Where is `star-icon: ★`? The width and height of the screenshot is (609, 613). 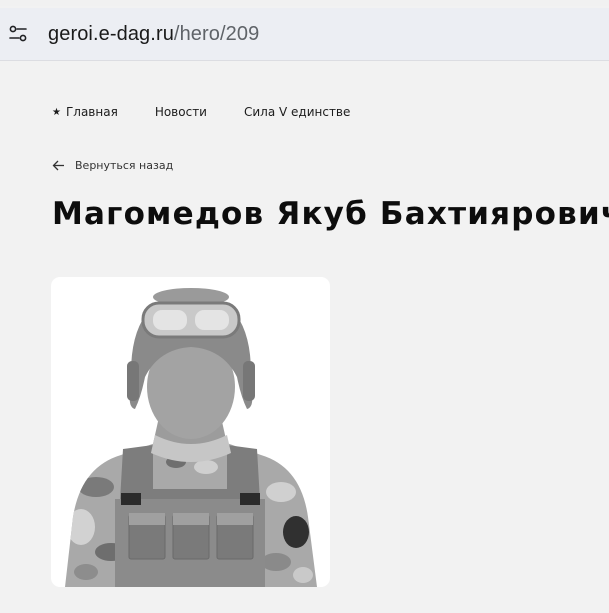 star-icon: ★ is located at coordinates (56, 112).